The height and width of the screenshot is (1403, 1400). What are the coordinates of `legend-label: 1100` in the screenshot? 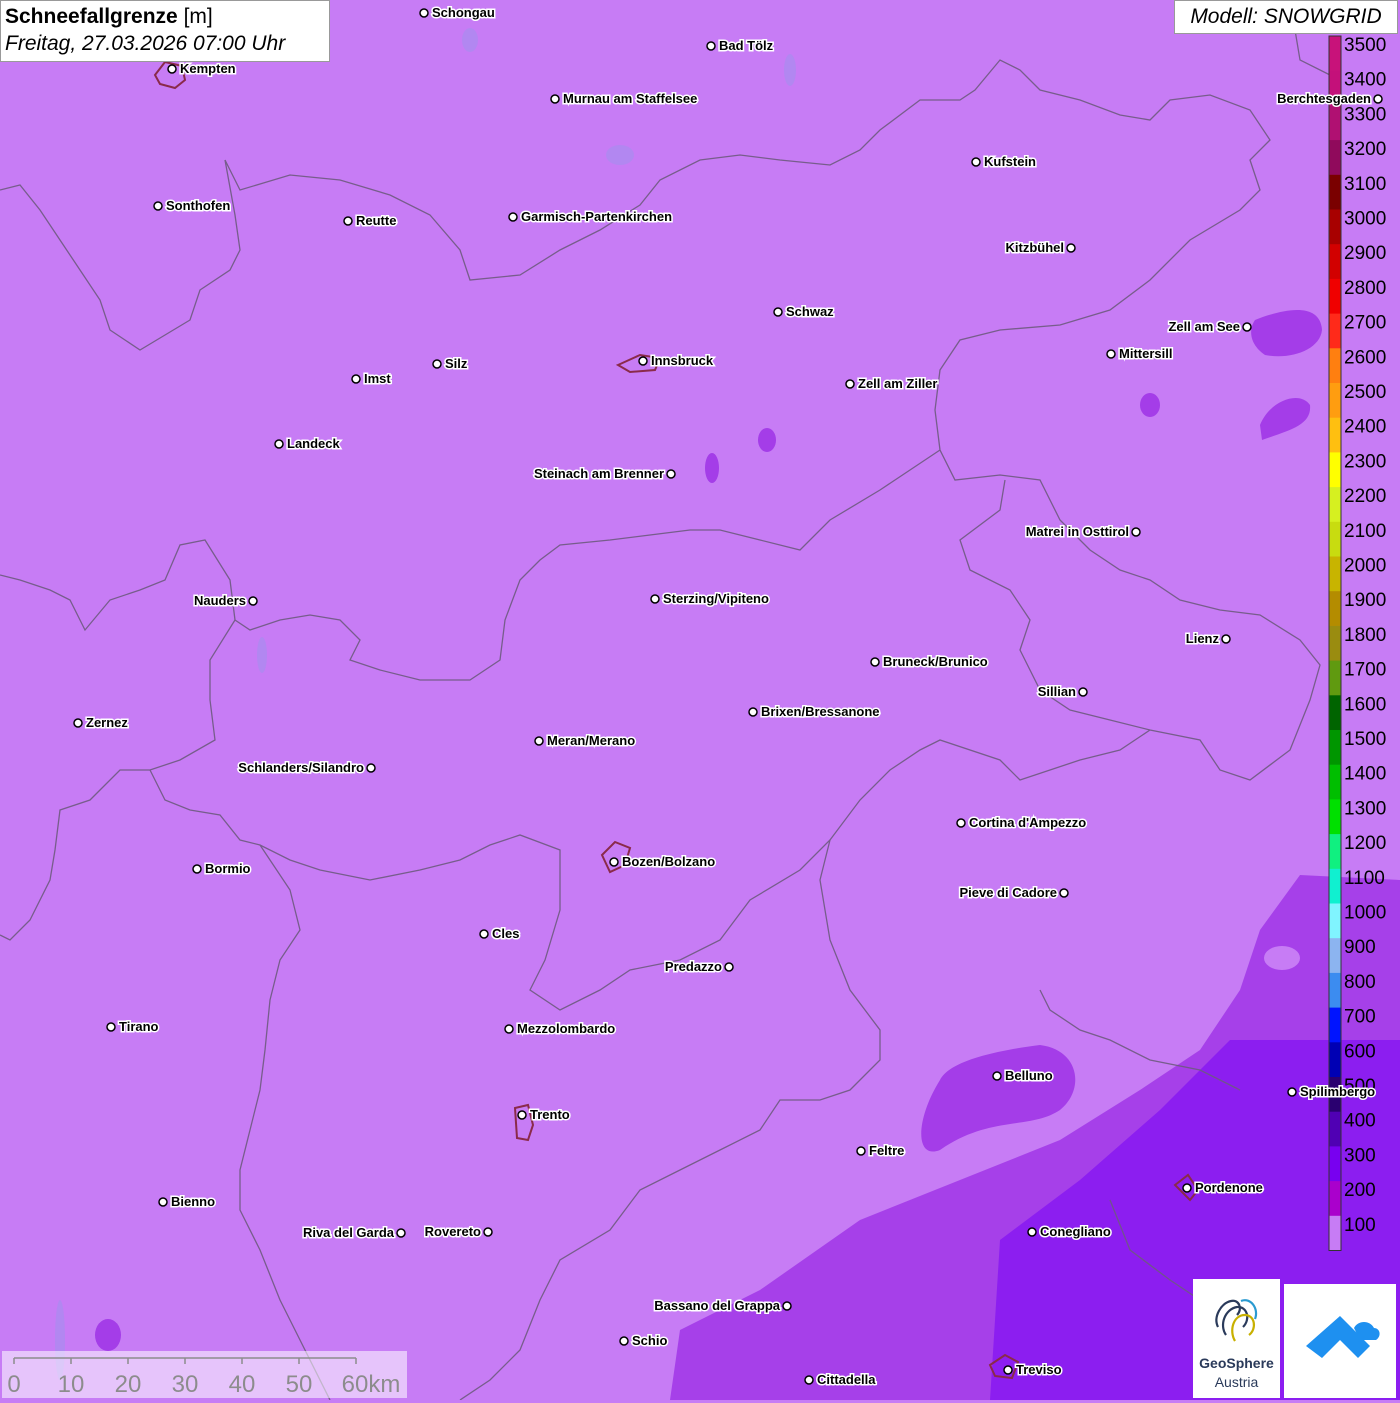 It's located at (1364, 878).